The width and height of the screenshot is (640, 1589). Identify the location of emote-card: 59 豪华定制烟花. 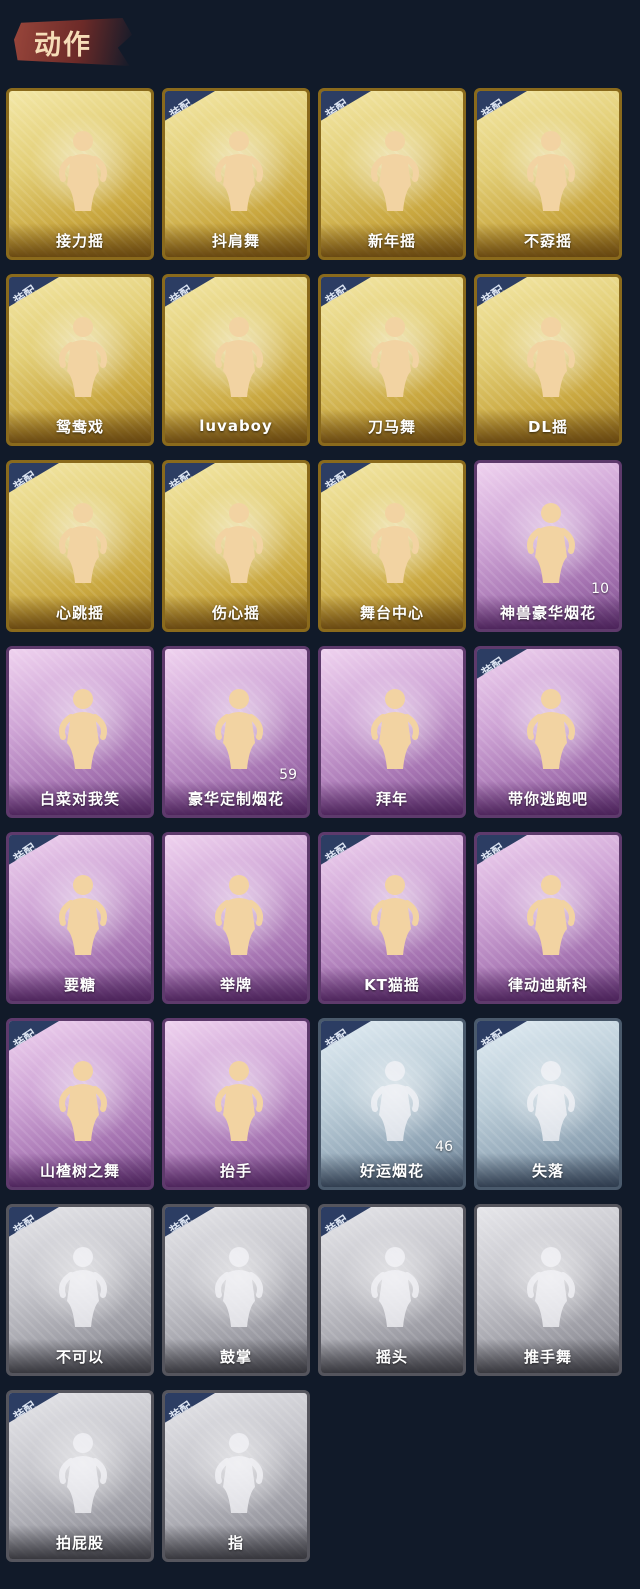
(236, 732).